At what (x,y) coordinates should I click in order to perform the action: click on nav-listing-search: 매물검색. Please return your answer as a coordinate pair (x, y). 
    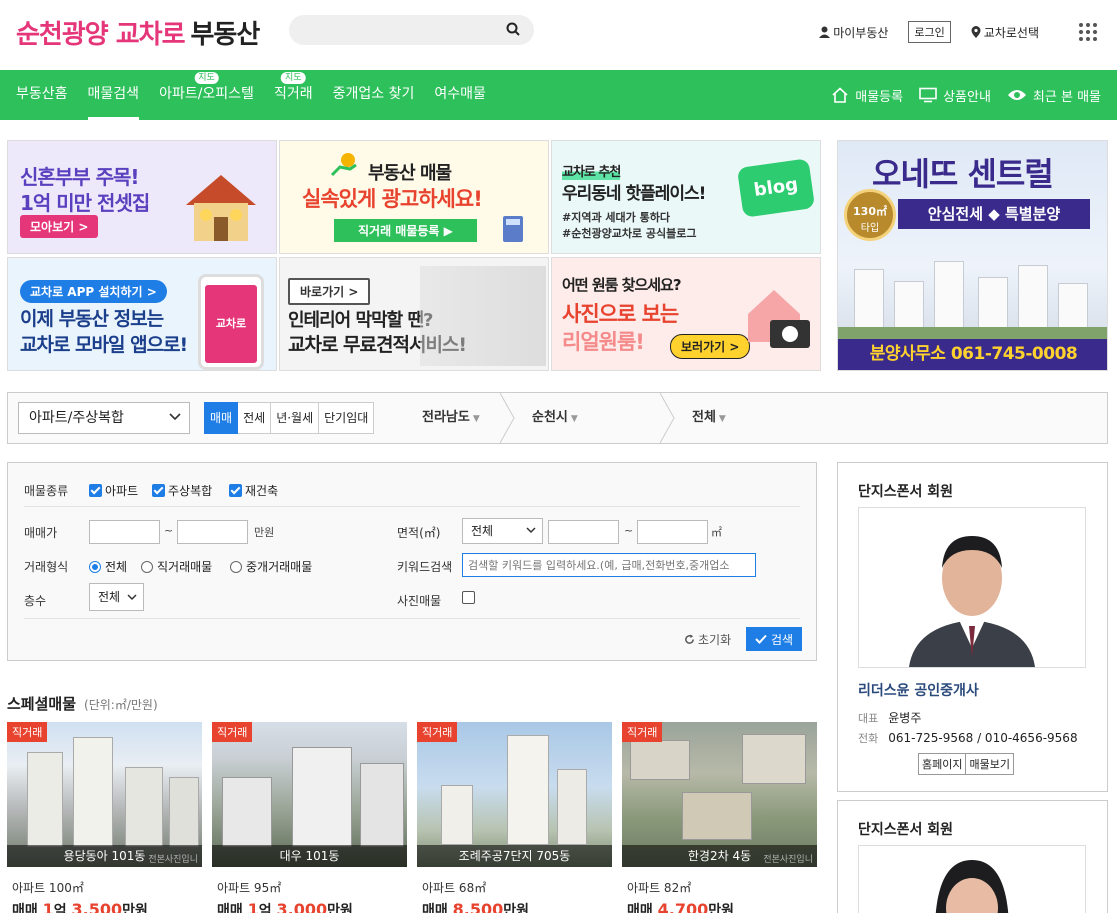
    Looking at the image, I should click on (113, 95).